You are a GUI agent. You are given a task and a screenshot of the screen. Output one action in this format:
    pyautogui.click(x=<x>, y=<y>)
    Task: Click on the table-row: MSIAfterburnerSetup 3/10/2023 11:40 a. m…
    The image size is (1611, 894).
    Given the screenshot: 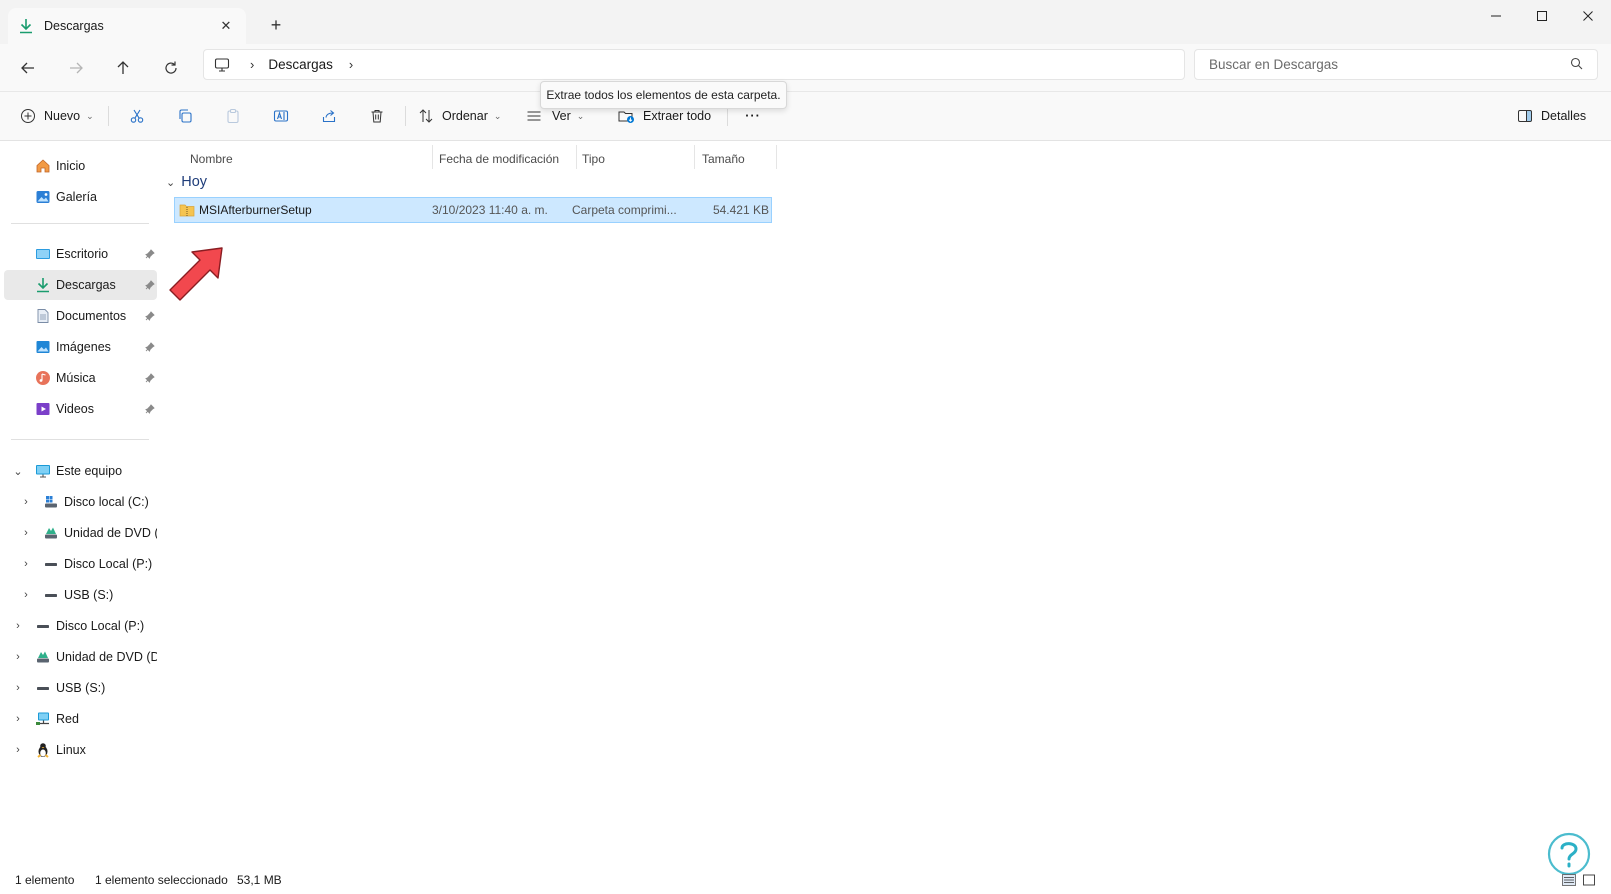 What is the action you would take?
    pyautogui.click(x=473, y=210)
    